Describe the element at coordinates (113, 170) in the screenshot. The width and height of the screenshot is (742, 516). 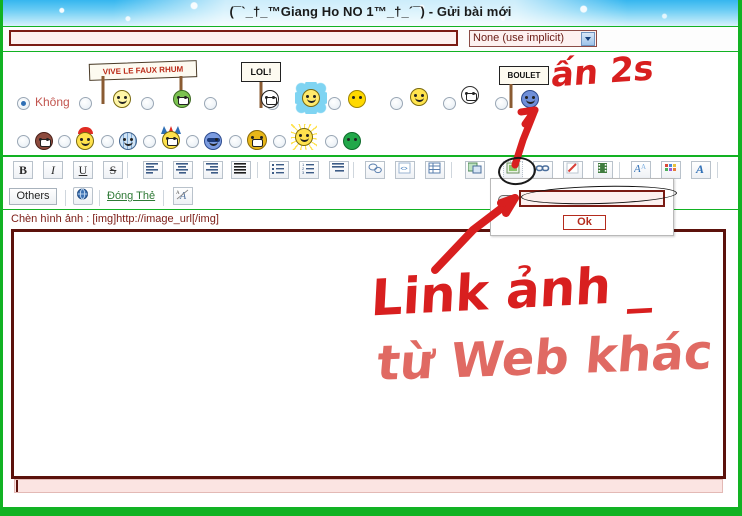
I see `strikethrough-button: S` at that location.